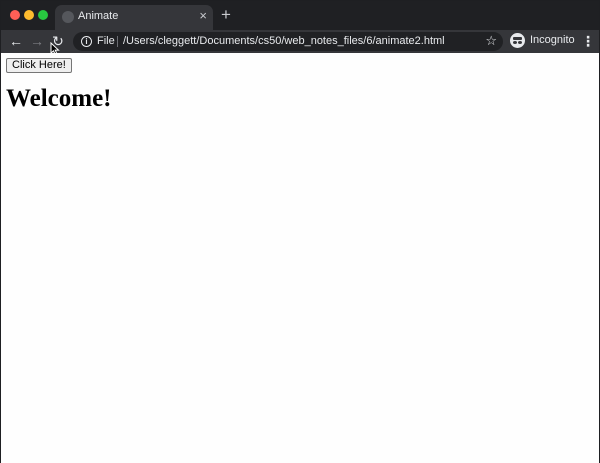  Describe the element at coordinates (15, 15) in the screenshot. I see `close-window-button` at that location.